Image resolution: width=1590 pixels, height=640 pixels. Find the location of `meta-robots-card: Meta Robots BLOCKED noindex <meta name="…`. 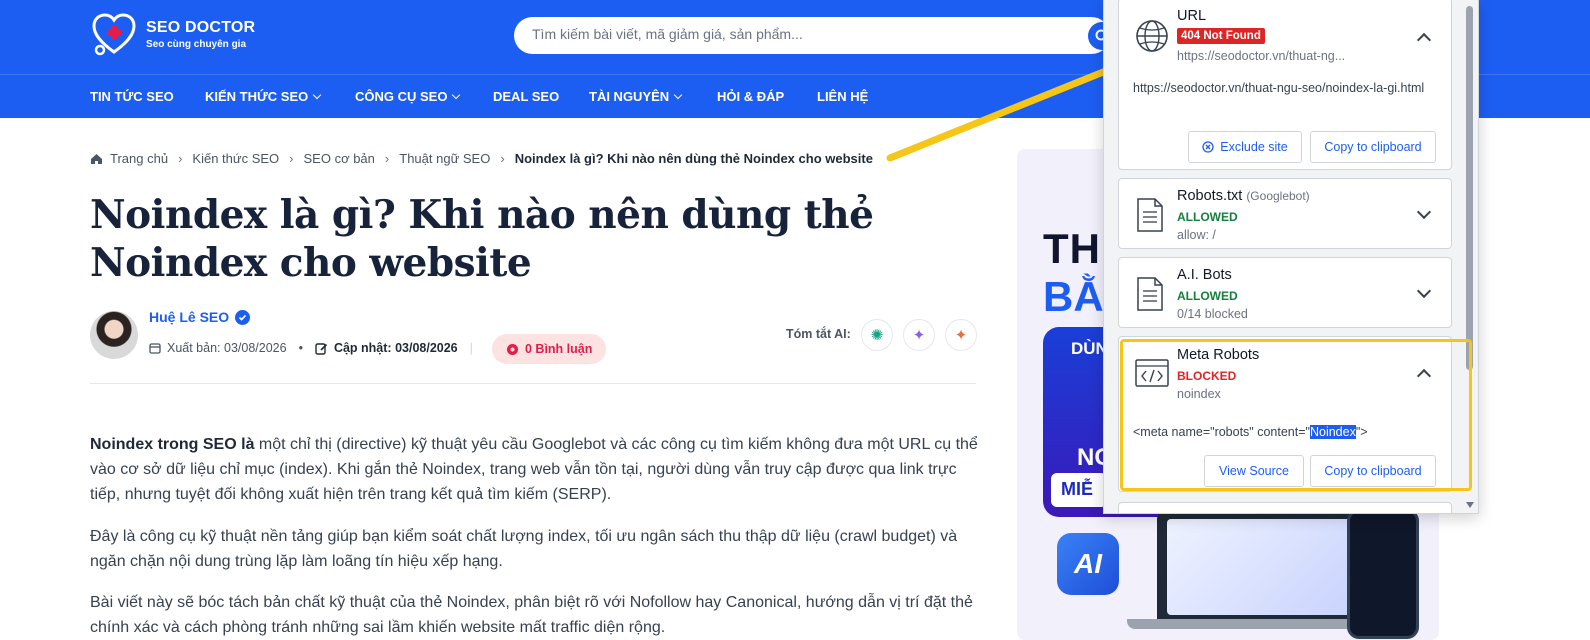

meta-robots-card: Meta Robots BLOCKED noindex <meta name="… is located at coordinates (1285, 414).